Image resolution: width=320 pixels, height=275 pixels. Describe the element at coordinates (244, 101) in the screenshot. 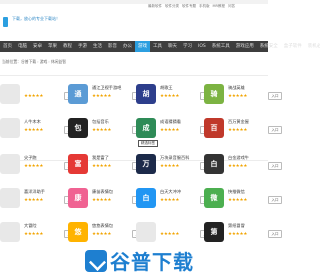

I see `app-card: 骑 骑战英雄 ★★★★★ 入口` at that location.